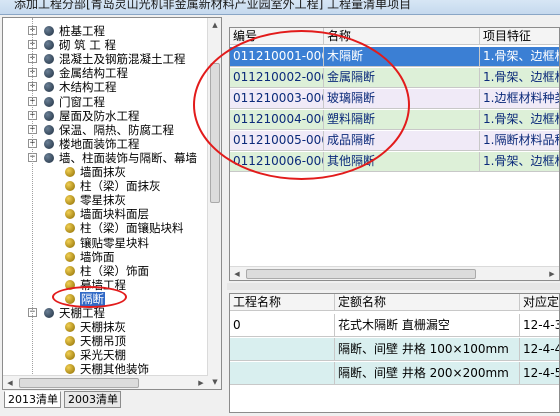 The image size is (560, 416). What do you see at coordinates (89, 297) in the screenshot?
I see `annotation-ellipse-tree` at bounding box center [89, 297].